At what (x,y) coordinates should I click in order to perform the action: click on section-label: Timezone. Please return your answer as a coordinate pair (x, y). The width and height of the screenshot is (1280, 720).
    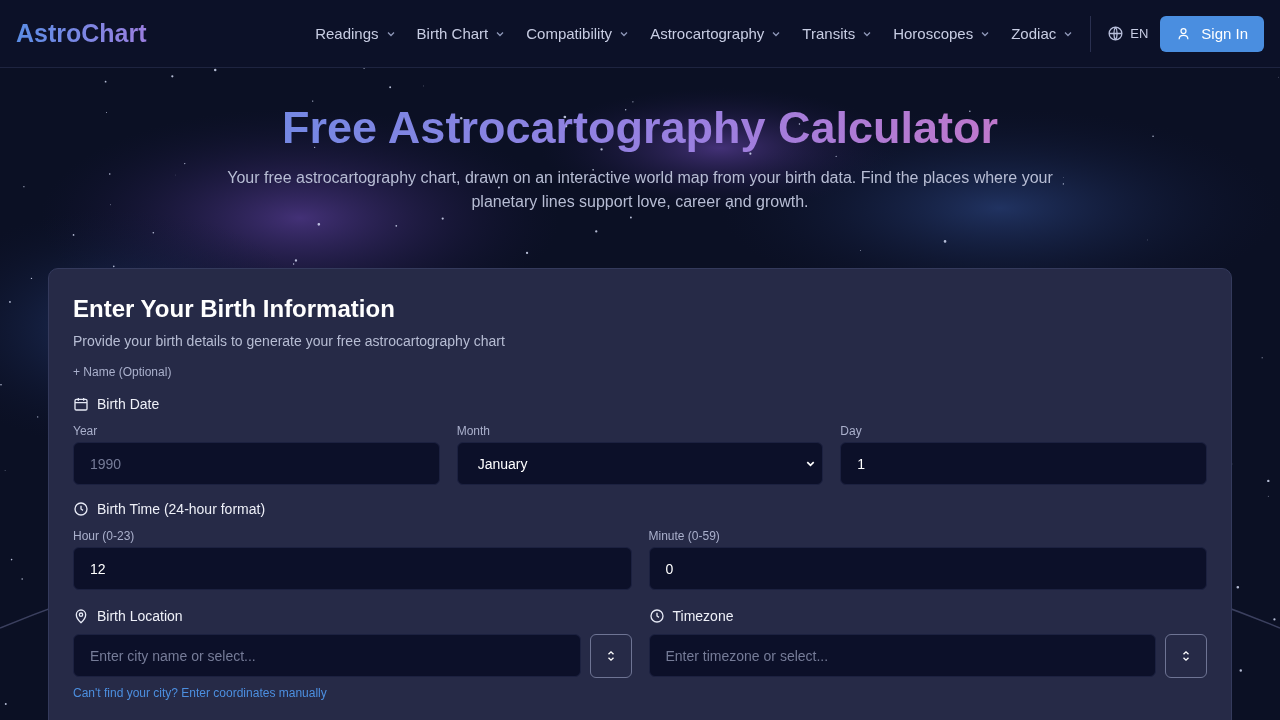
    Looking at the image, I should click on (703, 616).